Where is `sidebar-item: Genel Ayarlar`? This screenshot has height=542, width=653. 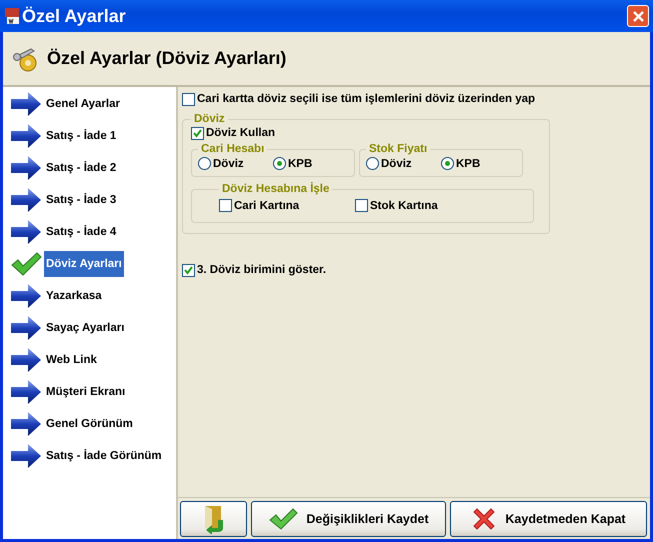 sidebar-item: Genel Ayarlar is located at coordinates (83, 104).